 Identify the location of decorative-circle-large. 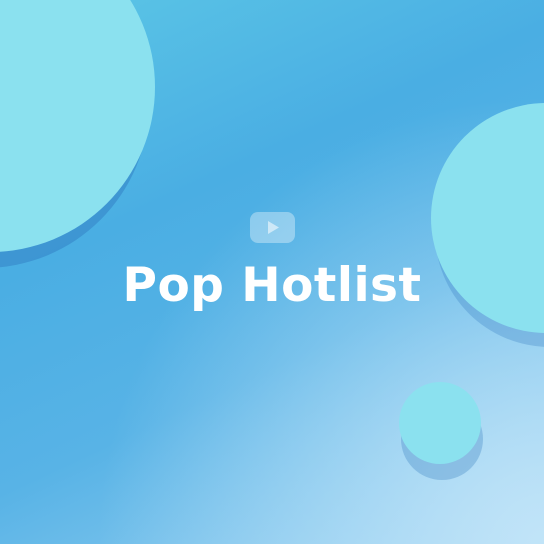
(77, 126).